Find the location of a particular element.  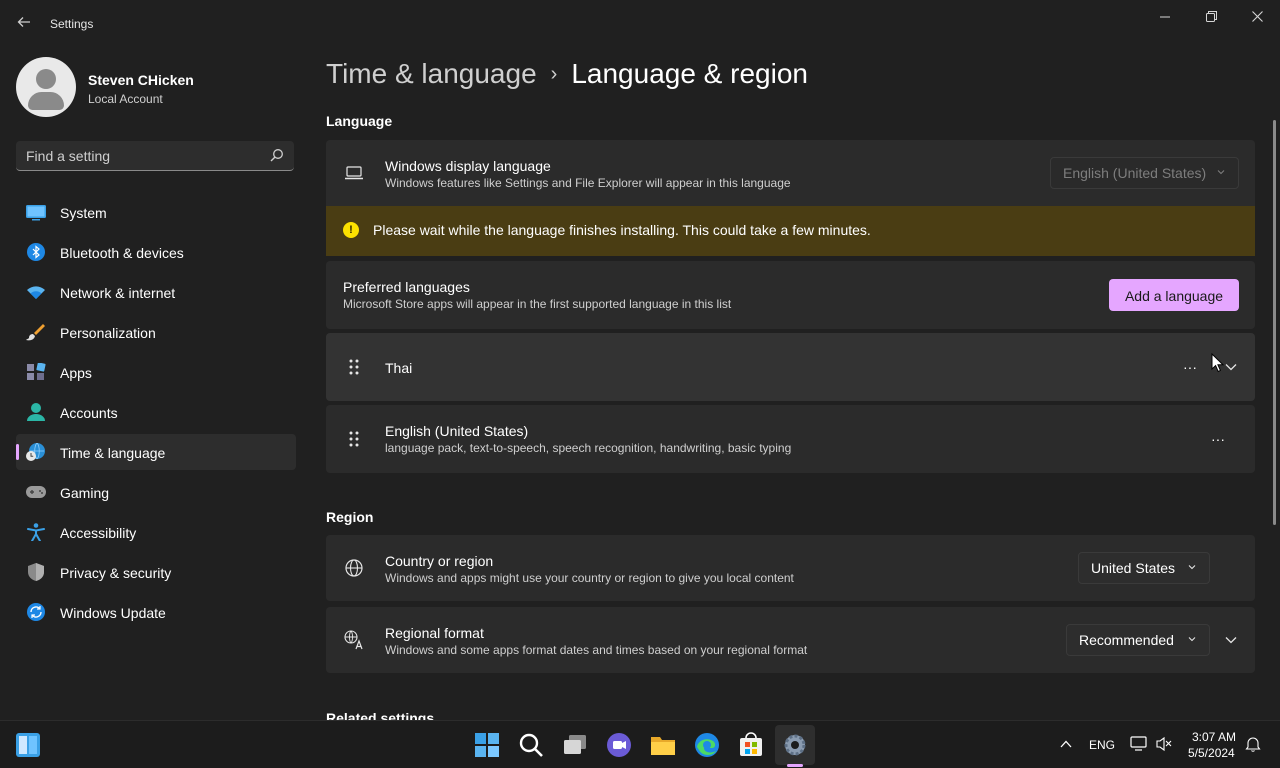

display-language-title: Windows display language is located at coordinates (468, 166).